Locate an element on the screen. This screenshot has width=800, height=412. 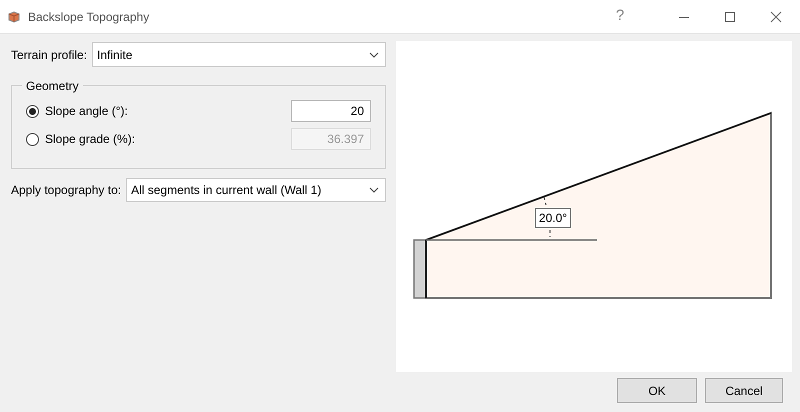
app-icon is located at coordinates (14, 17).